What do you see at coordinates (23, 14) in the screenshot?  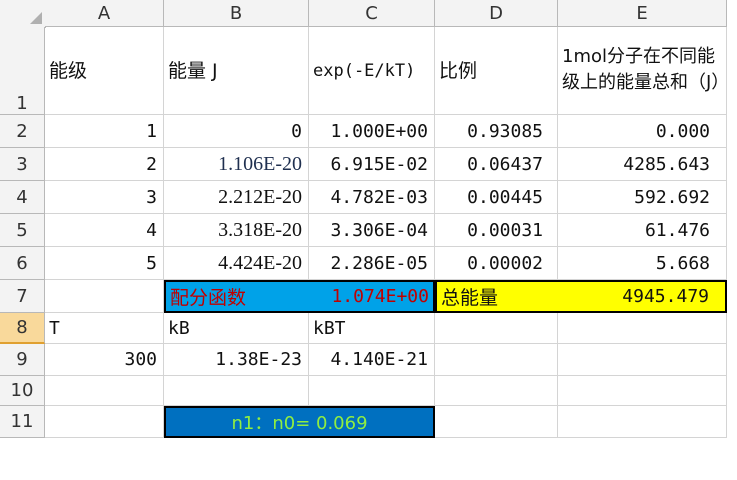 I see `select-all-corner` at bounding box center [23, 14].